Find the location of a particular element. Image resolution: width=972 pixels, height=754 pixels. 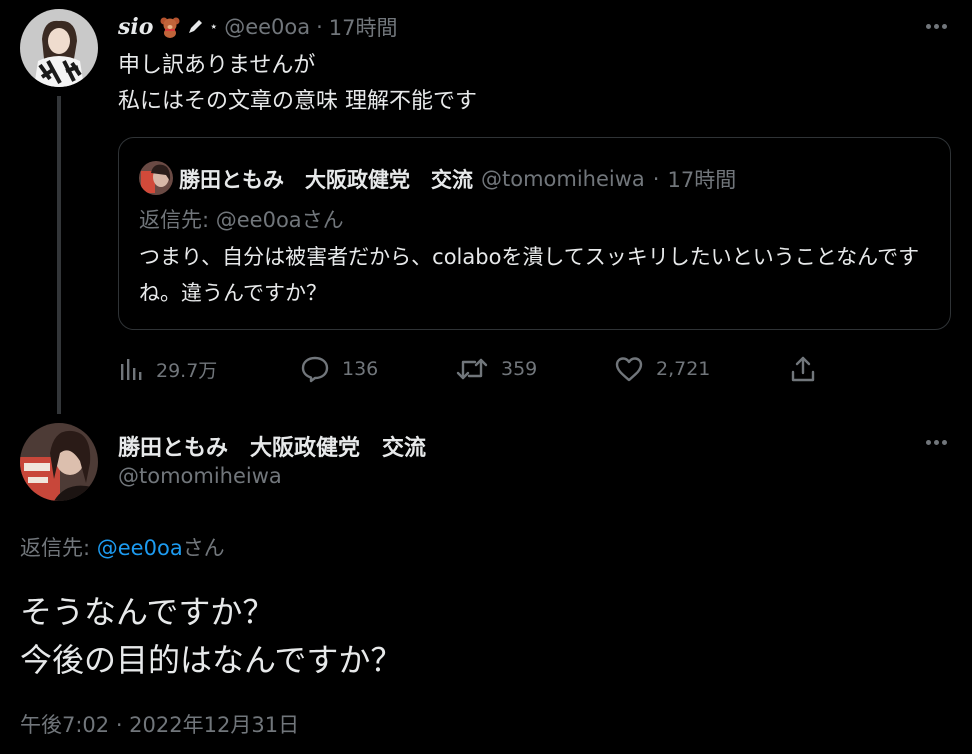

retweet-icon is located at coordinates (472, 369).